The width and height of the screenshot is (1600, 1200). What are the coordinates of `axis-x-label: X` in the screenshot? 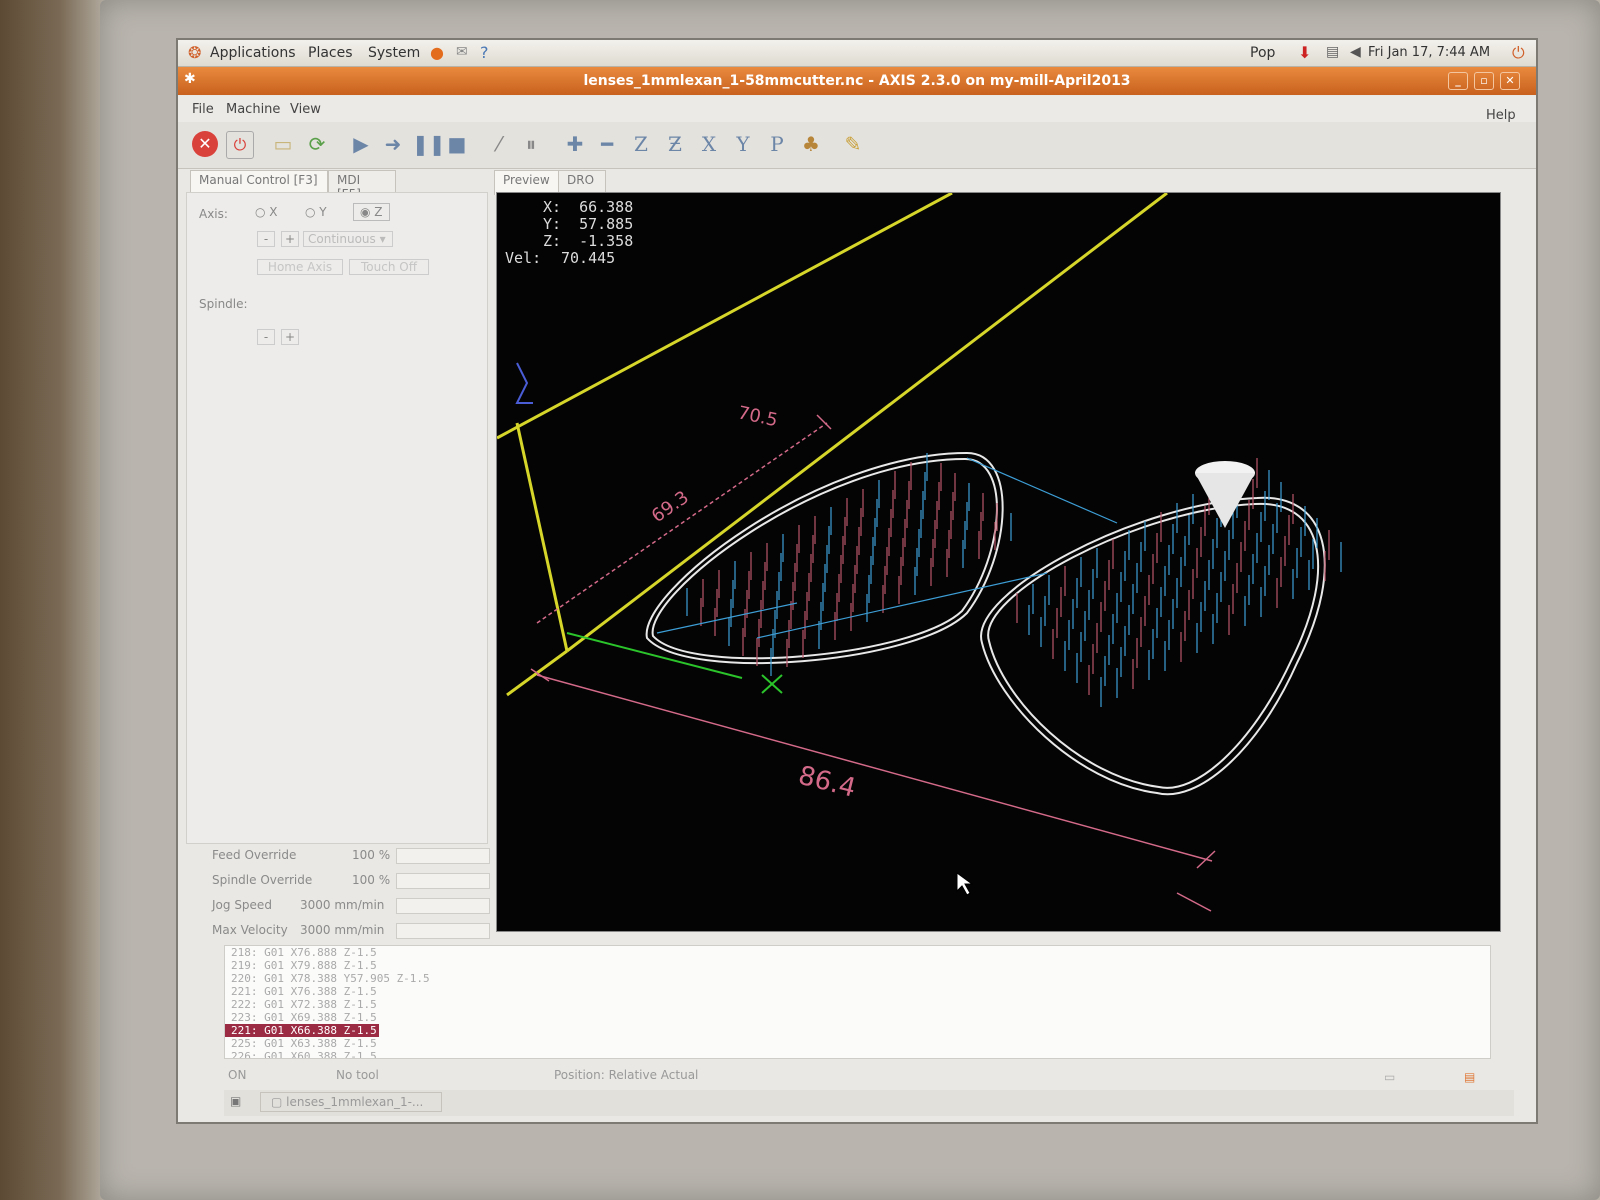 It's located at (273, 212).